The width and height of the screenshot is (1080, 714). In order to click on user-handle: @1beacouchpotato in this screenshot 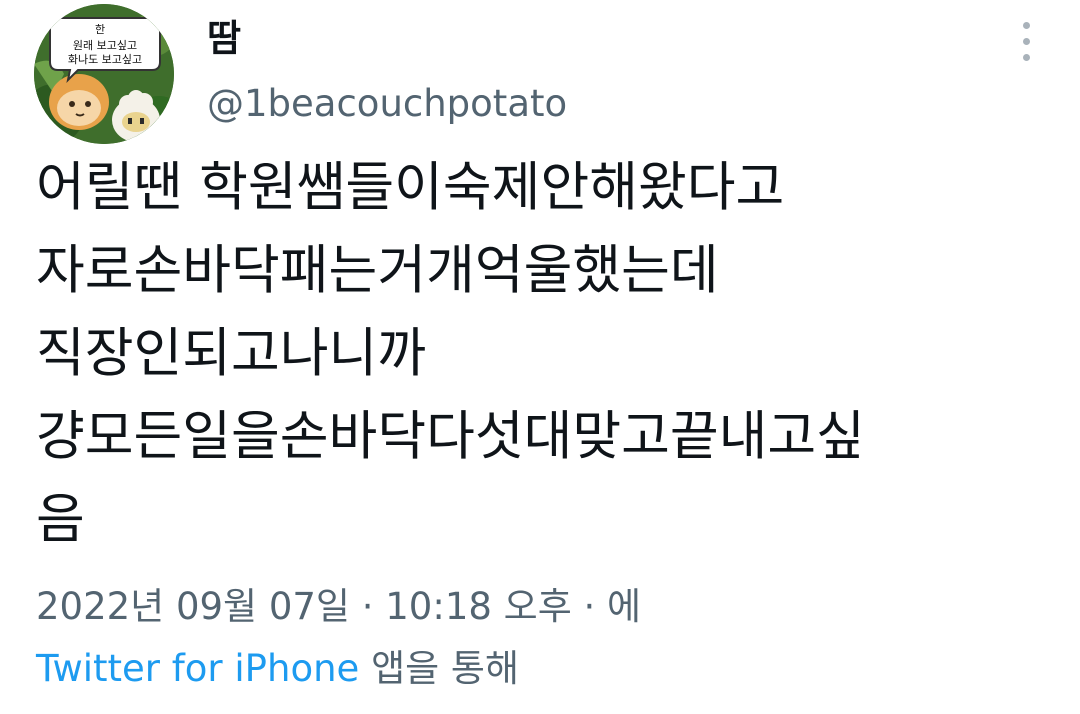, I will do `click(387, 104)`.